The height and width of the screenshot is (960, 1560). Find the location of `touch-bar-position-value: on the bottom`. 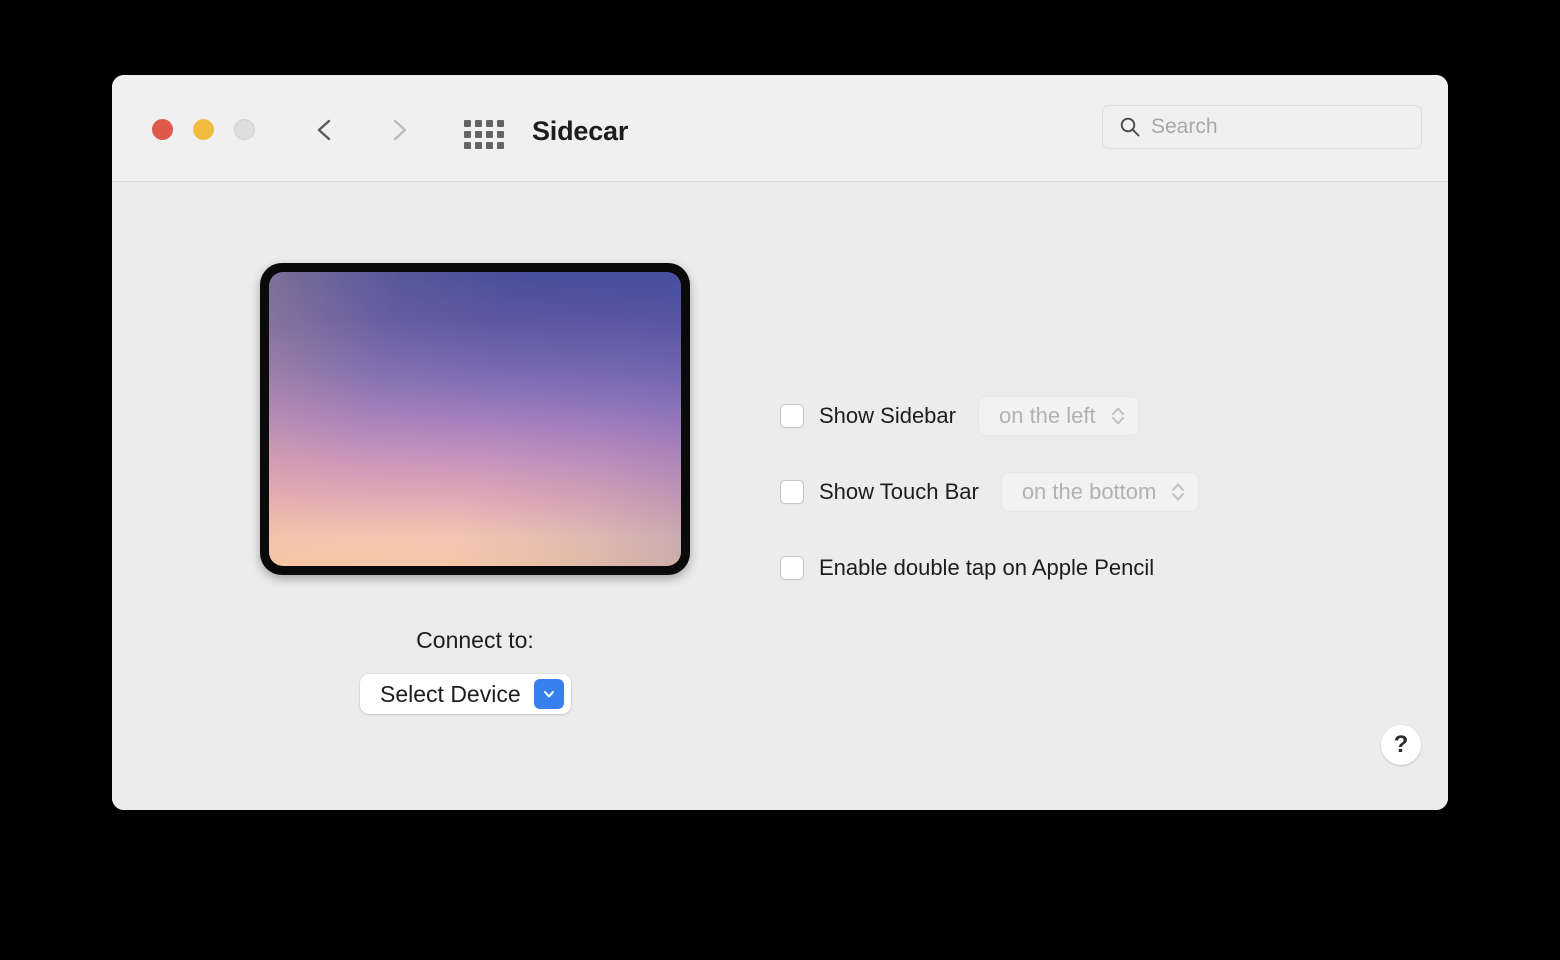

touch-bar-position-value: on the bottom is located at coordinates (1089, 491).